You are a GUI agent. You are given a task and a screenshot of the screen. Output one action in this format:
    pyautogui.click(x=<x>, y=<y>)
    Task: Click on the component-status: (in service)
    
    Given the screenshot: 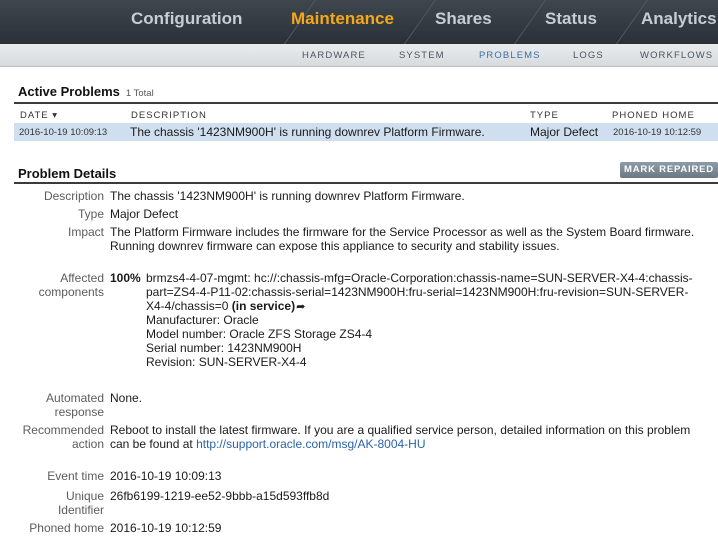 What is the action you would take?
    pyautogui.click(x=263, y=306)
    